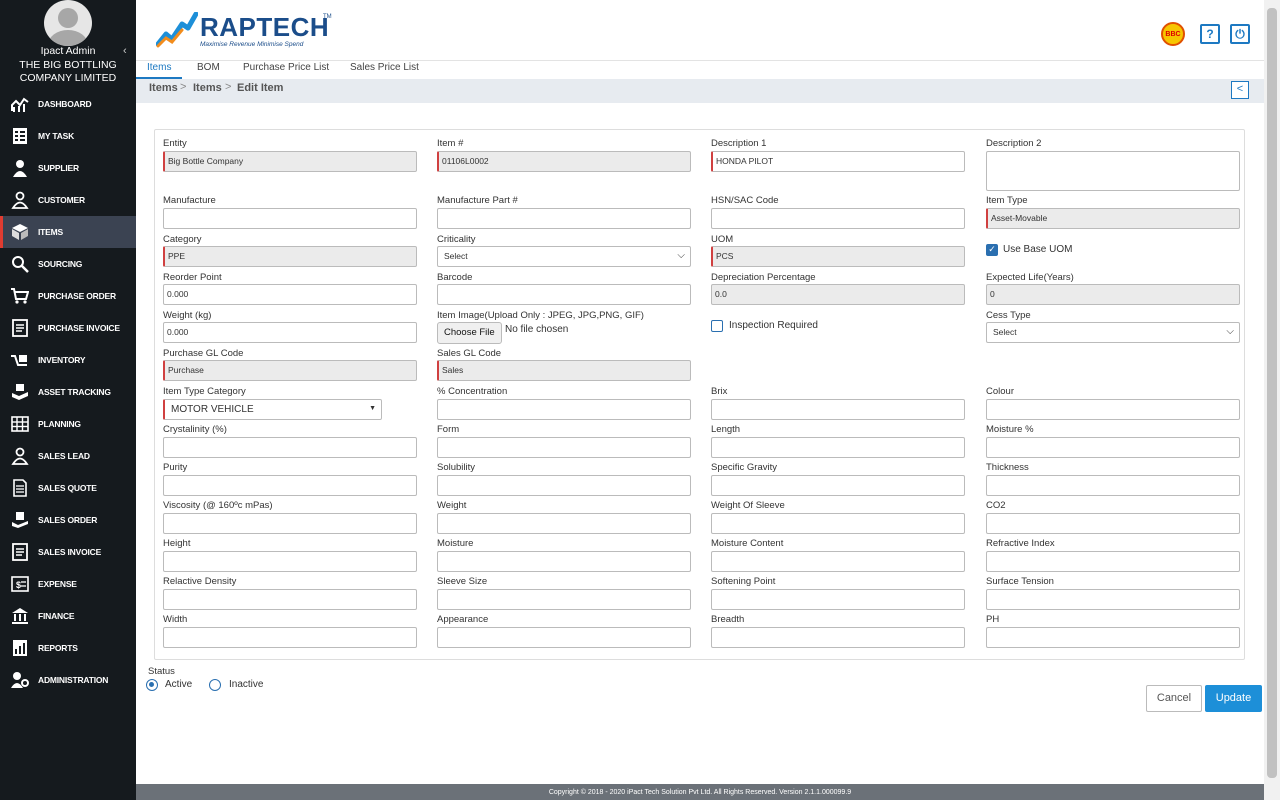 This screenshot has width=1280, height=802. What do you see at coordinates (564, 370) in the screenshot?
I see `sales-gl-field: Sales` at bounding box center [564, 370].